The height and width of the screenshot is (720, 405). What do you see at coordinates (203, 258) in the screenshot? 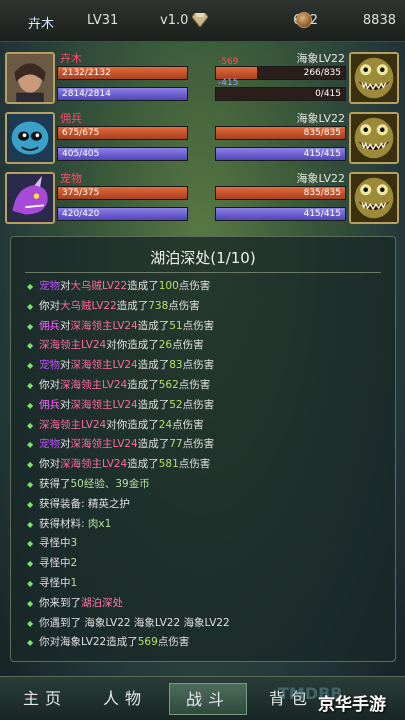
I see `dungeon-title: 湖泊深处(1/10)` at bounding box center [203, 258].